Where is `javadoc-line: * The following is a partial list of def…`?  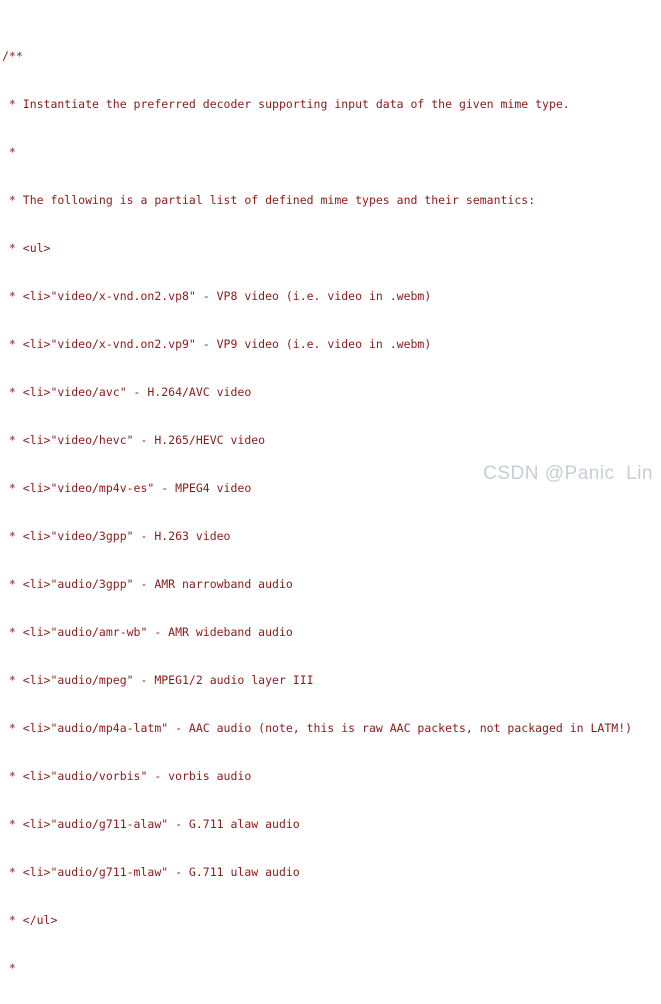
javadoc-line: * The following is a partial list of def… is located at coordinates (269, 200).